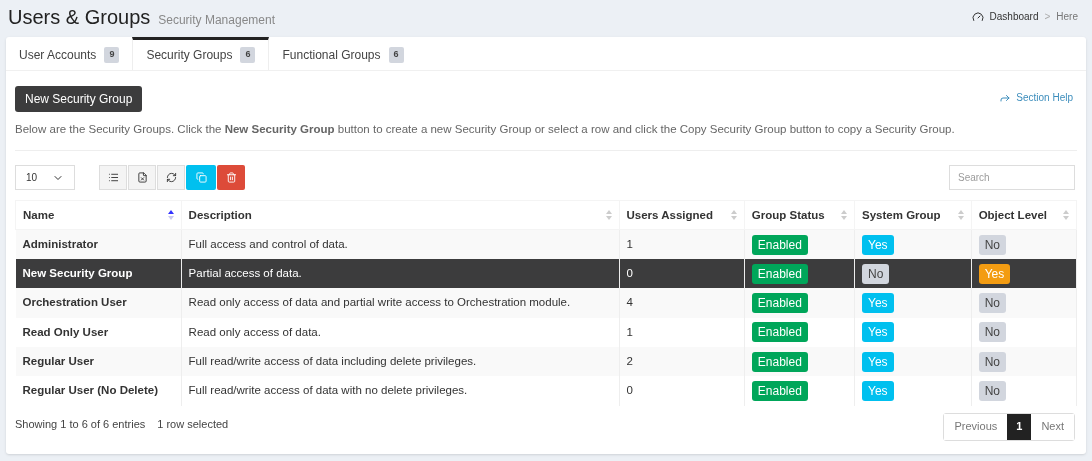  What do you see at coordinates (112, 55) in the screenshot?
I see `count-badge: 9` at bounding box center [112, 55].